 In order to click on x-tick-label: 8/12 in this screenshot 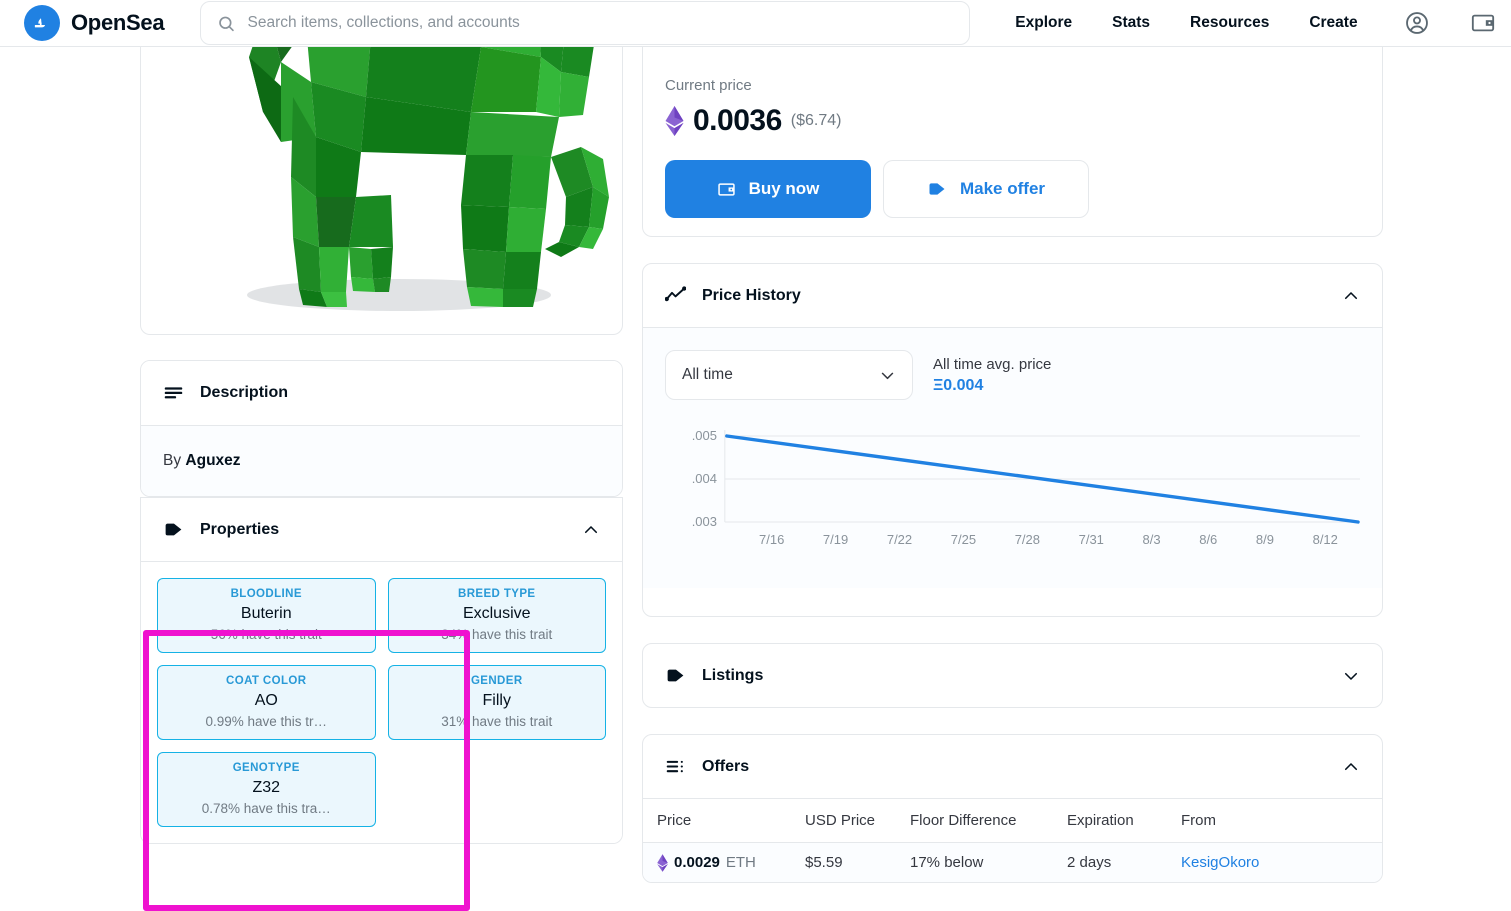, I will do `click(1325, 539)`.